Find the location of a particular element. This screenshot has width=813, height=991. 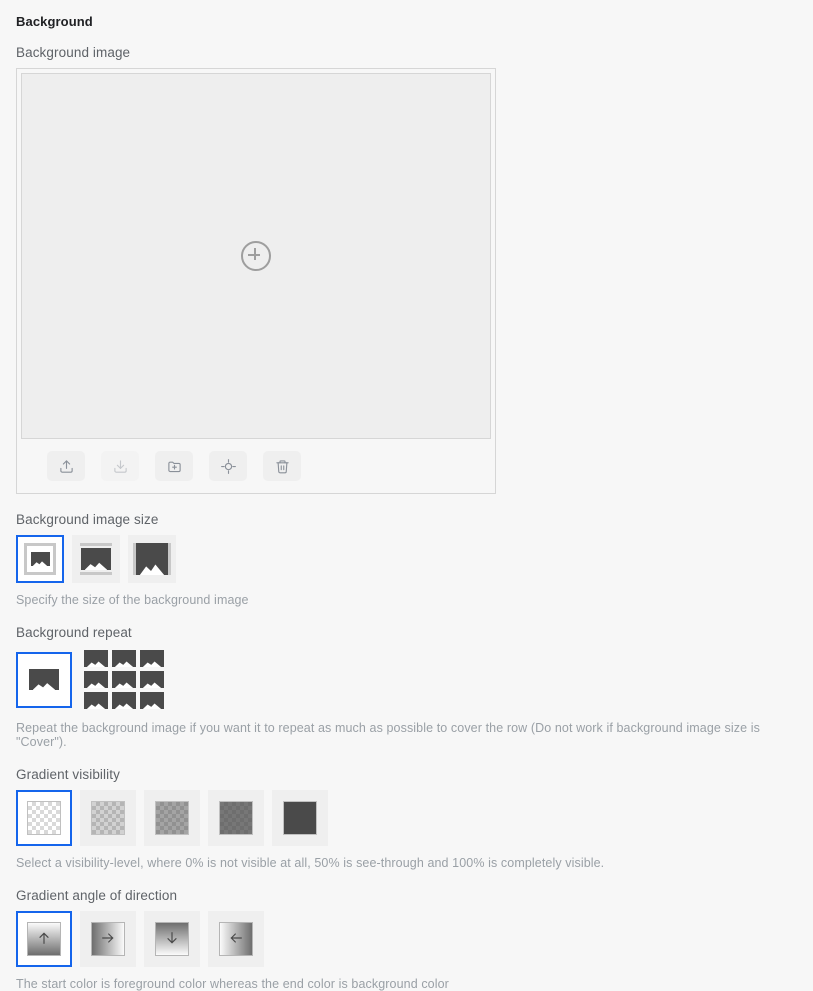

repeat-no-repeat-option is located at coordinates (44, 679).